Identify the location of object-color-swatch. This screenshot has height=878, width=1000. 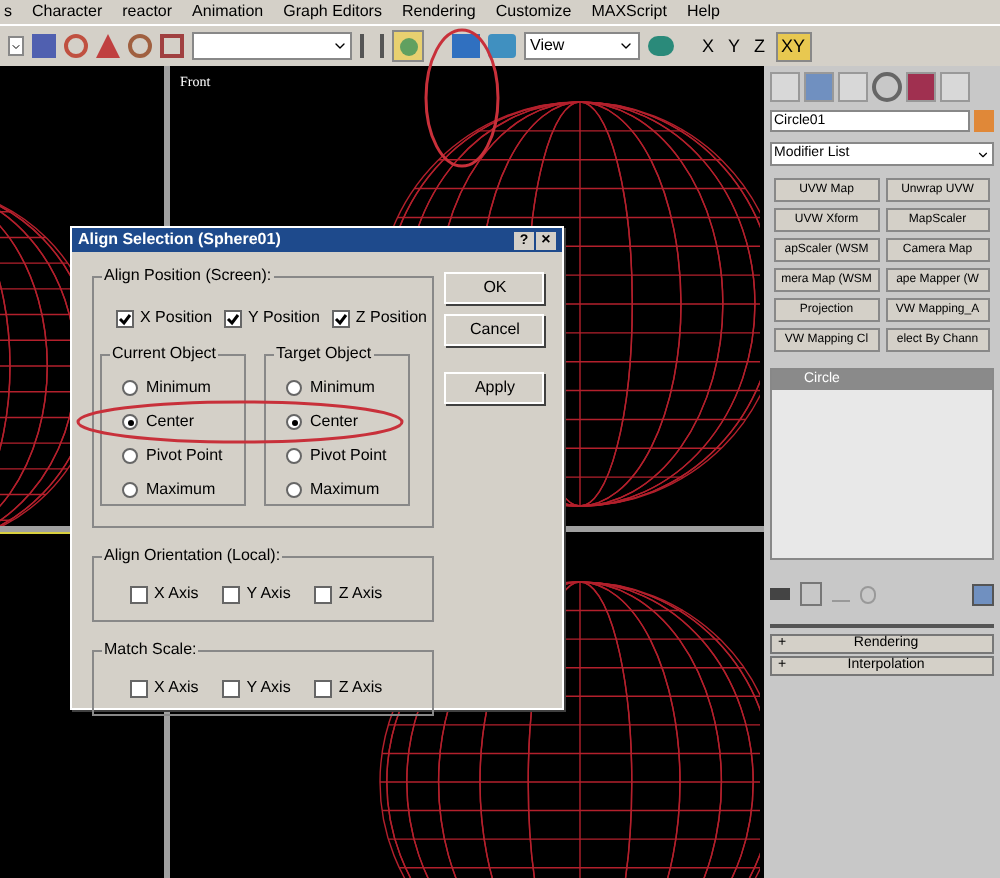
(984, 121).